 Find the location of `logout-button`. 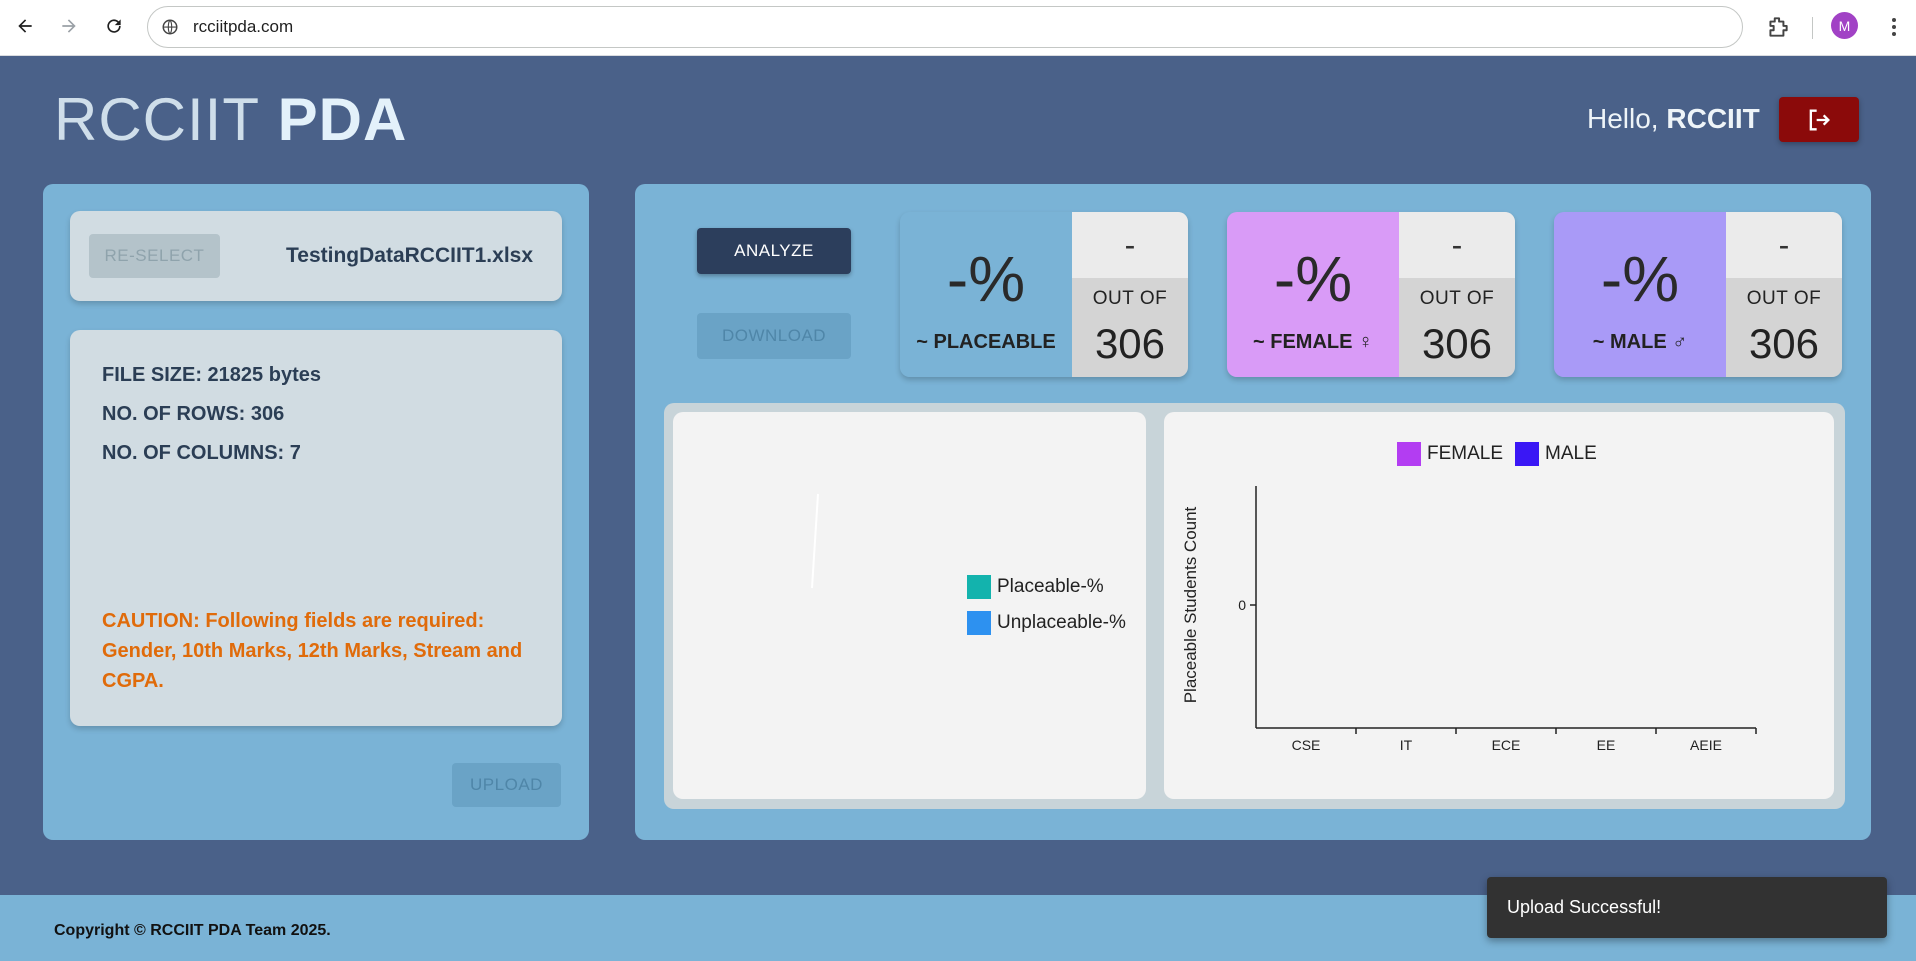

logout-button is located at coordinates (1819, 119).